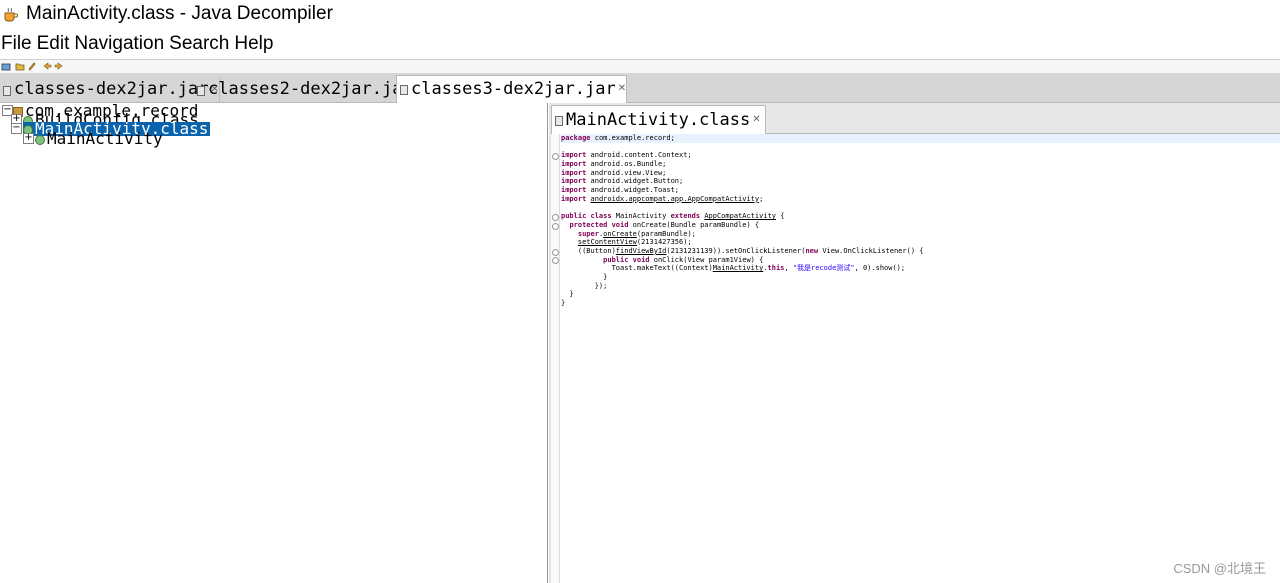 The image size is (1280, 583). I want to click on tab-classes2-dex2jar: classes2-dex2jar.jar✕, so click(309, 89).